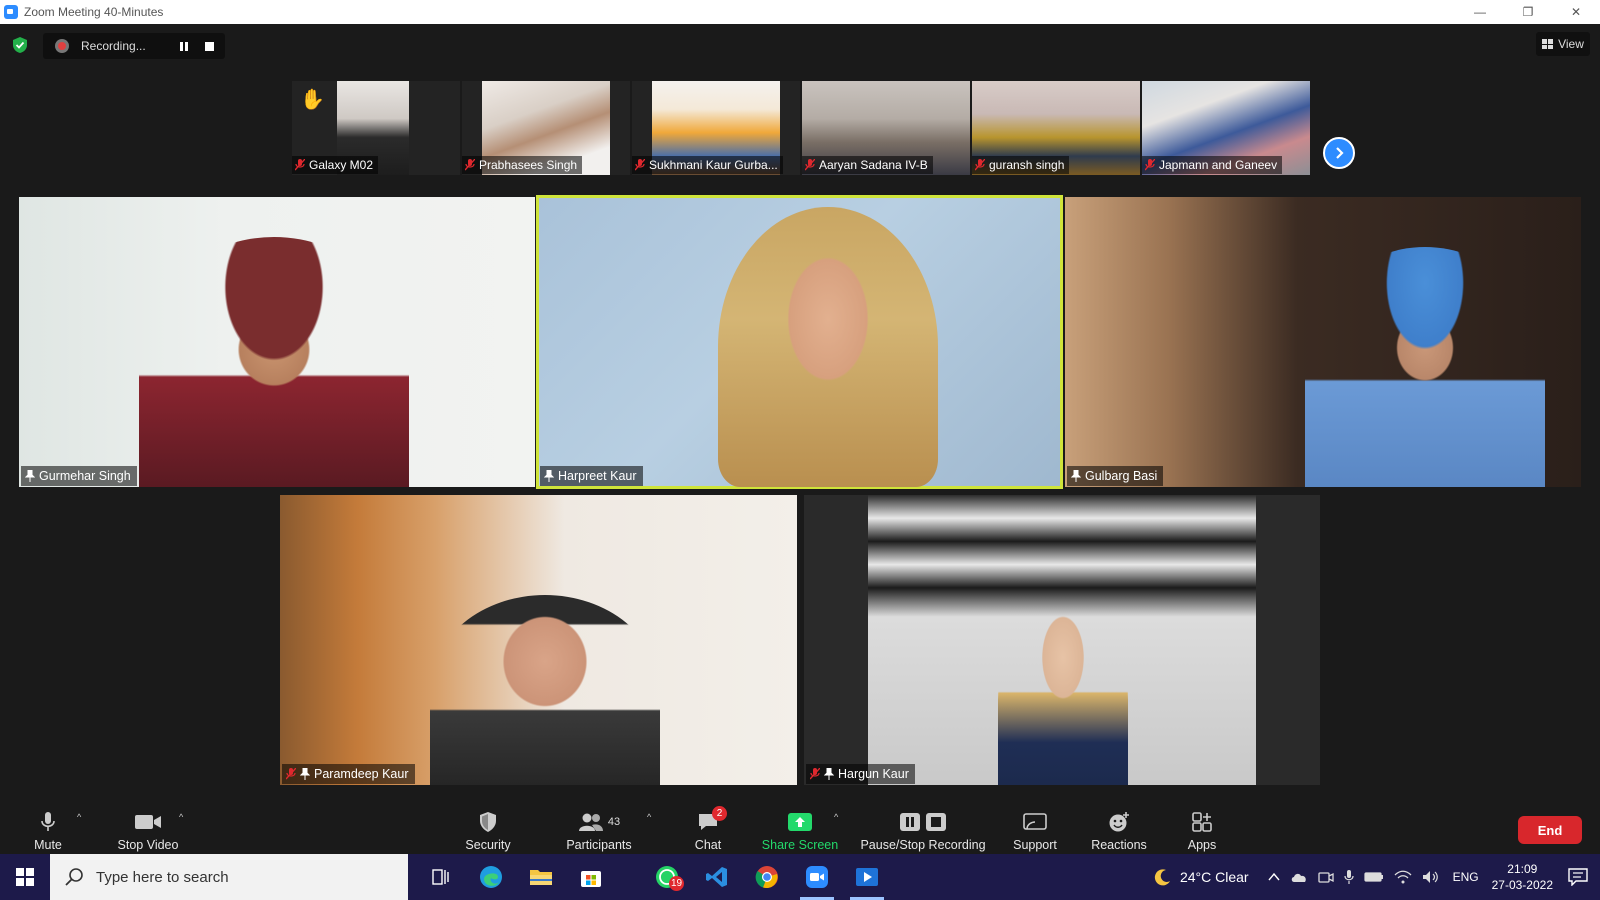 Image resolution: width=1600 pixels, height=900 pixels. Describe the element at coordinates (710, 830) in the screenshot. I see `chat-button: 2 Chat` at that location.